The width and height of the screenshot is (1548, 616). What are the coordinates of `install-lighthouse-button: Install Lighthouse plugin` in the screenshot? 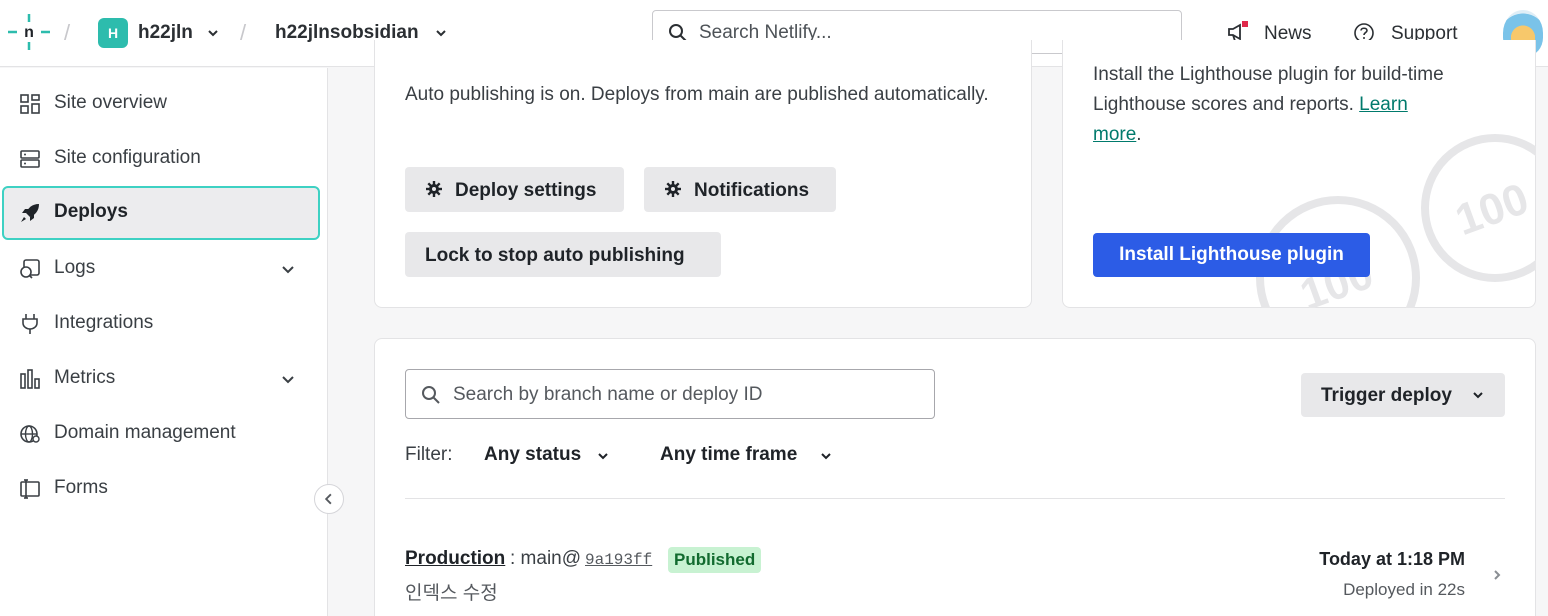 It's located at (1231, 255).